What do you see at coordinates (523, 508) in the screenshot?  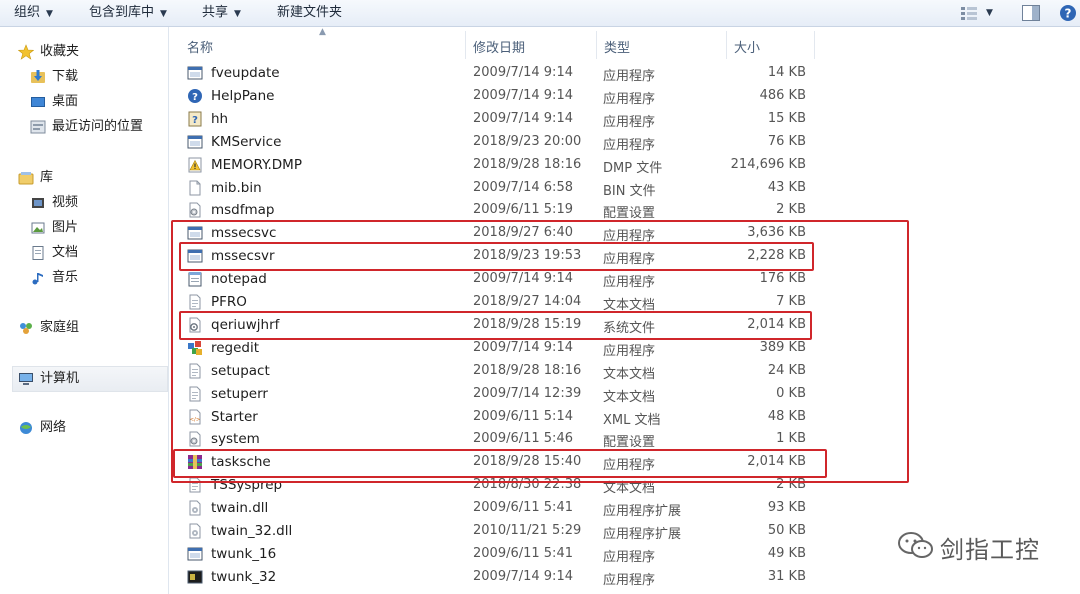 I see `file-date: 2009/6/11 5:41` at bounding box center [523, 508].